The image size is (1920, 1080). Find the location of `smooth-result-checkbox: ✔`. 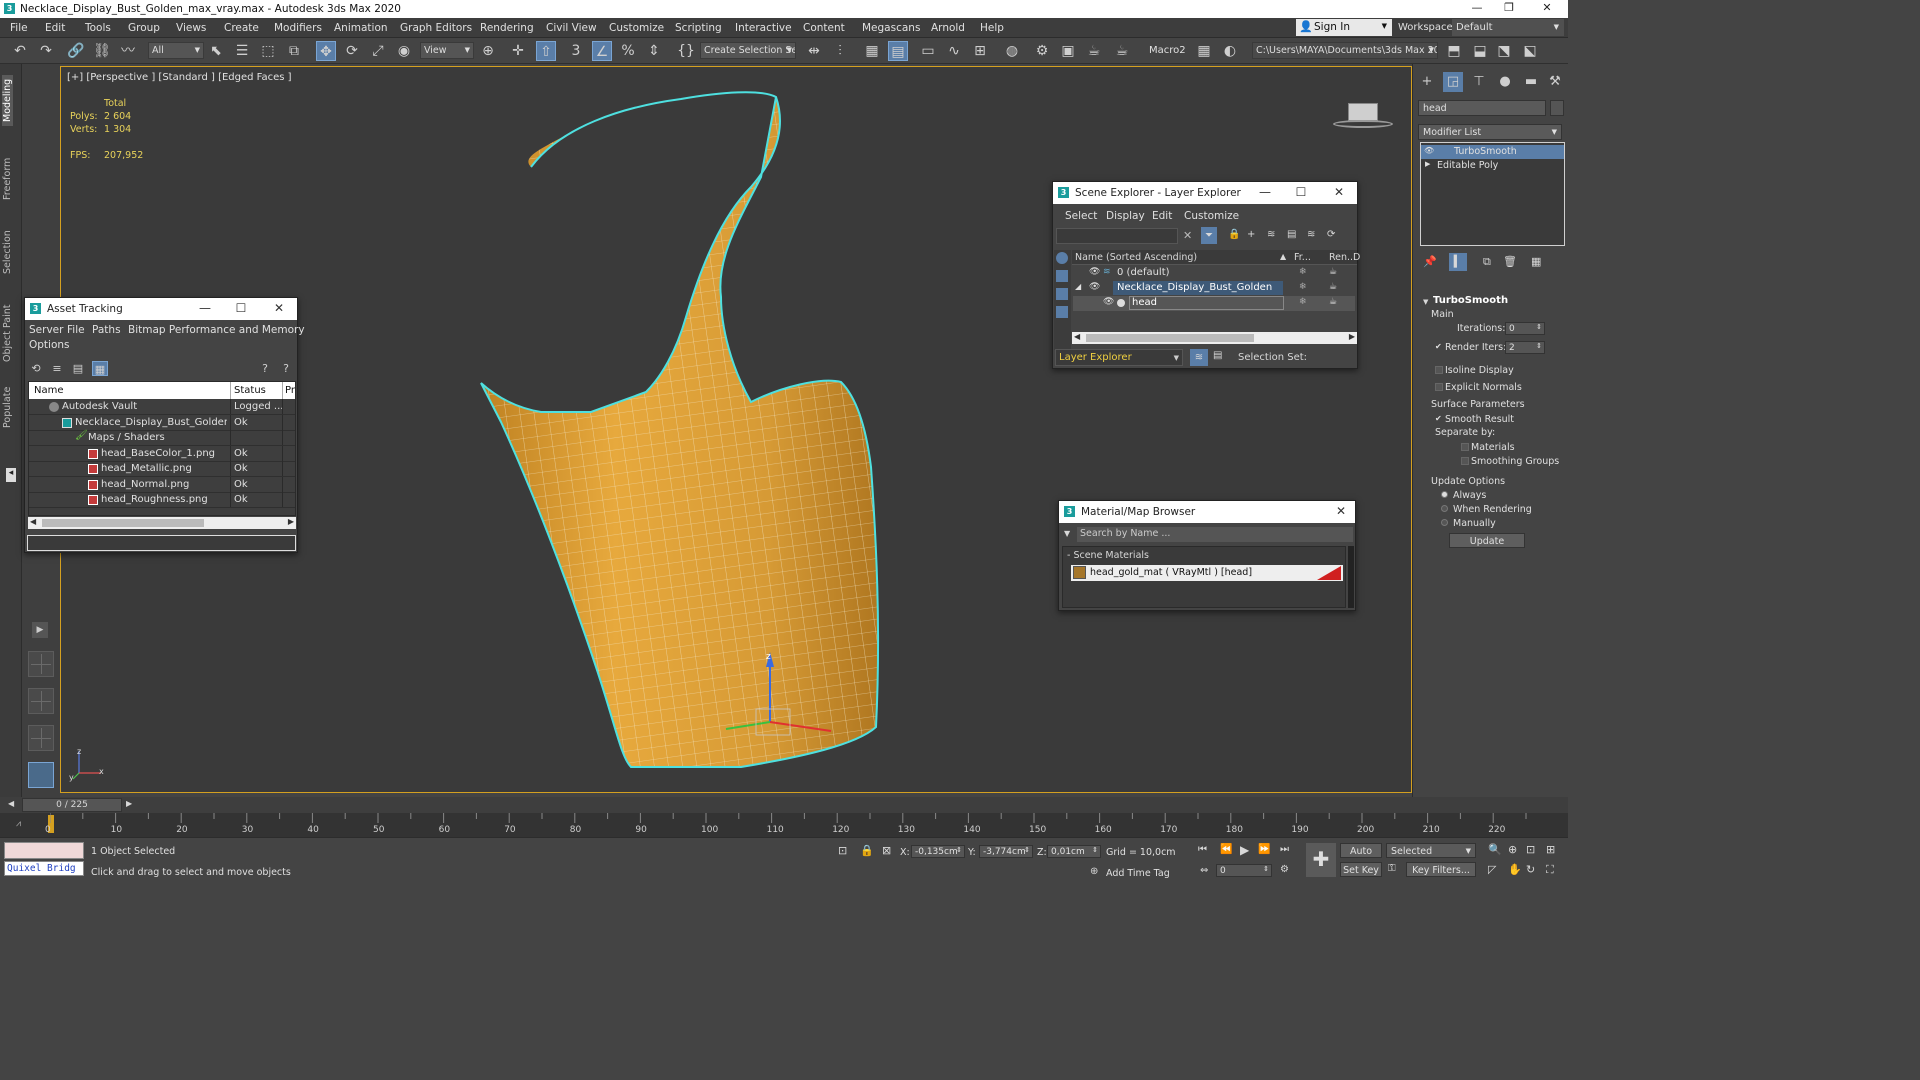

smooth-result-checkbox: ✔ is located at coordinates (1439, 419).